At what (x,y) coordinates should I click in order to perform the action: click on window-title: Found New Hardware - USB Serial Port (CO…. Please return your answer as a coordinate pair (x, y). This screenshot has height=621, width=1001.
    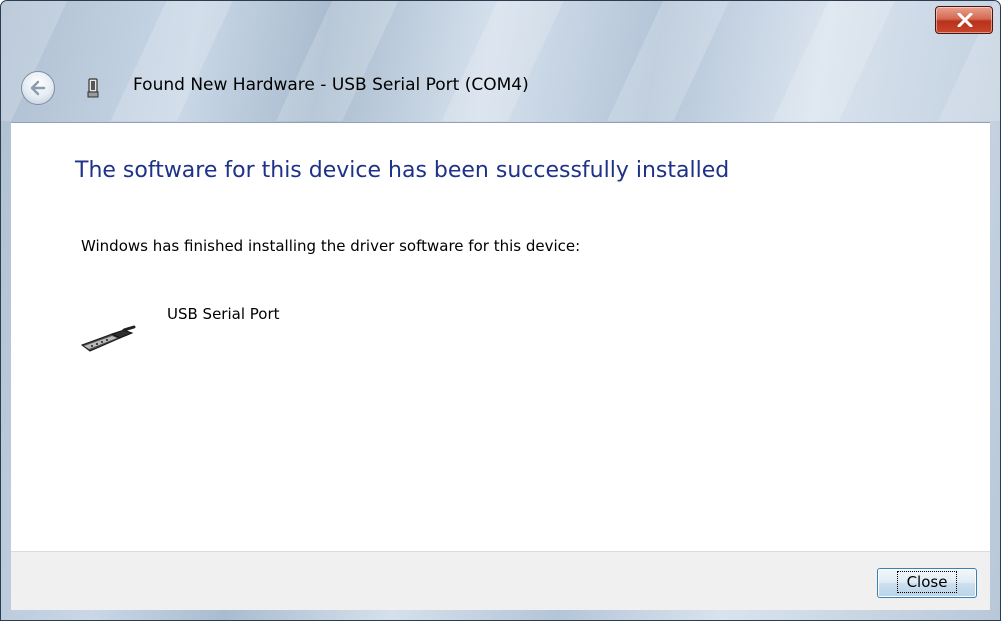
    Looking at the image, I should click on (331, 85).